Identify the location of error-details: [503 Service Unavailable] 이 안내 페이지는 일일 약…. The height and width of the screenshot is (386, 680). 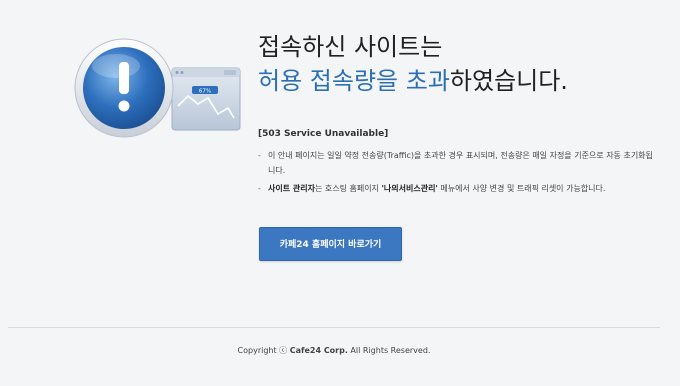
(458, 164).